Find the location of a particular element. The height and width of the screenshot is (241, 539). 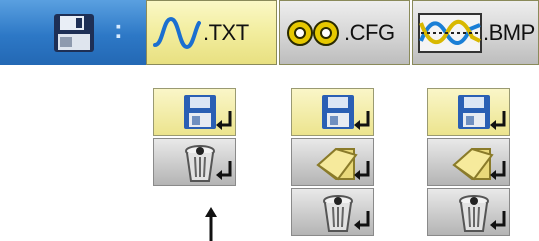

tab-cfg-label: .CFG is located at coordinates (369, 32).